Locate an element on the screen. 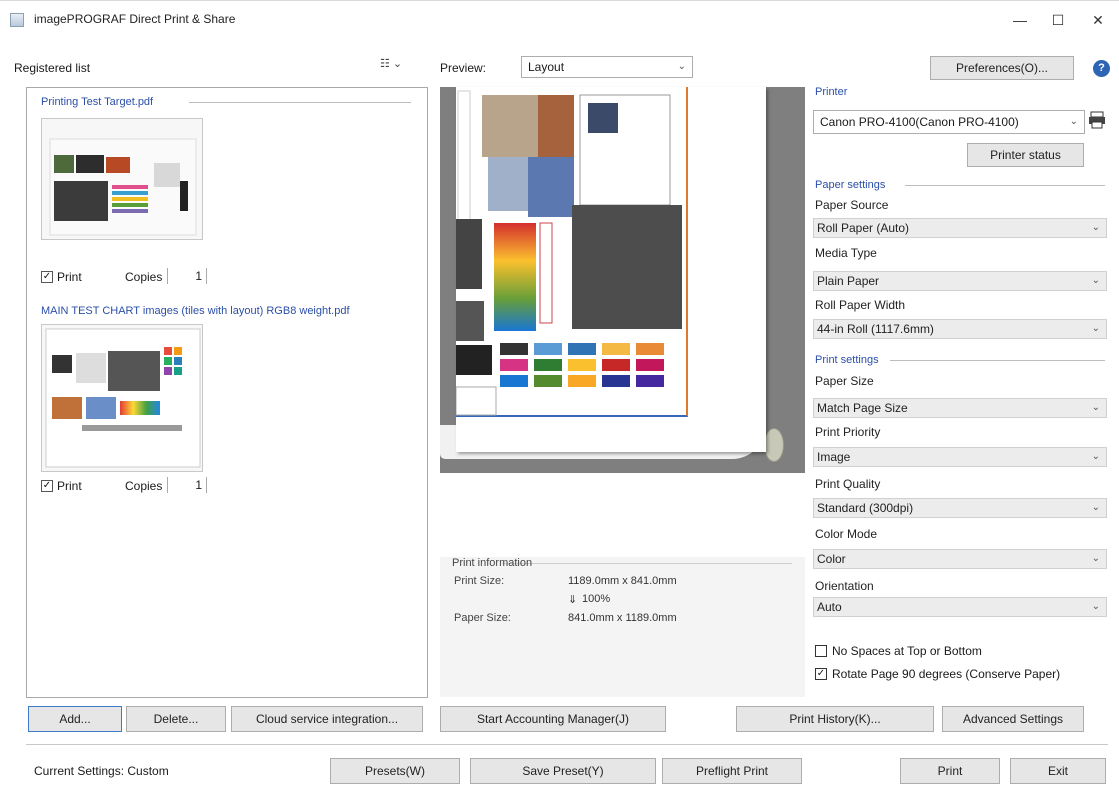  minimize-button: — is located at coordinates (1020, 20).